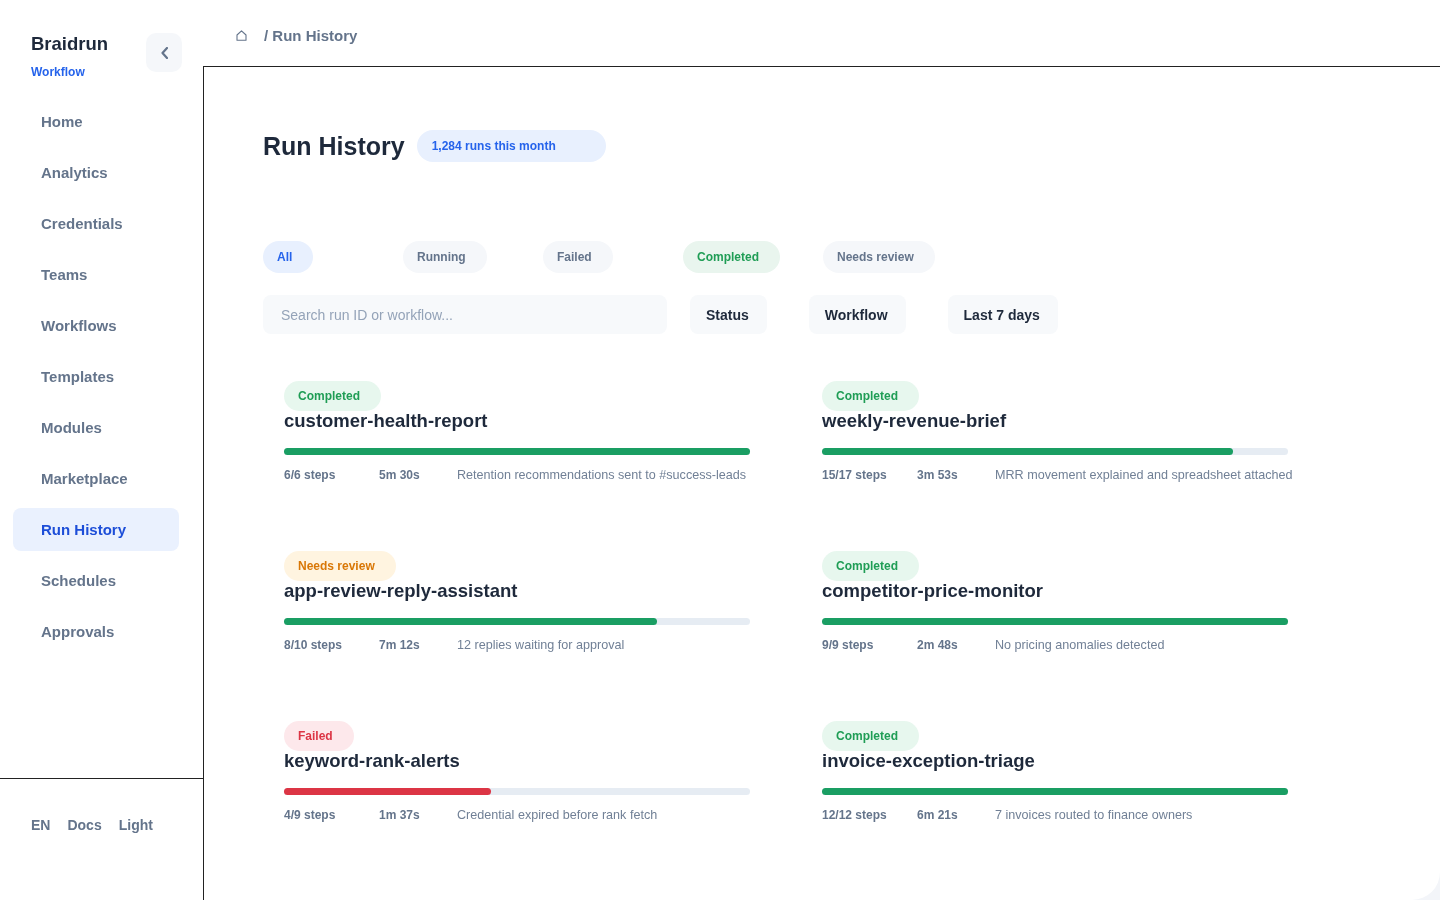  Describe the element at coordinates (96, 172) in the screenshot. I see `nav-item: Analytics` at that location.